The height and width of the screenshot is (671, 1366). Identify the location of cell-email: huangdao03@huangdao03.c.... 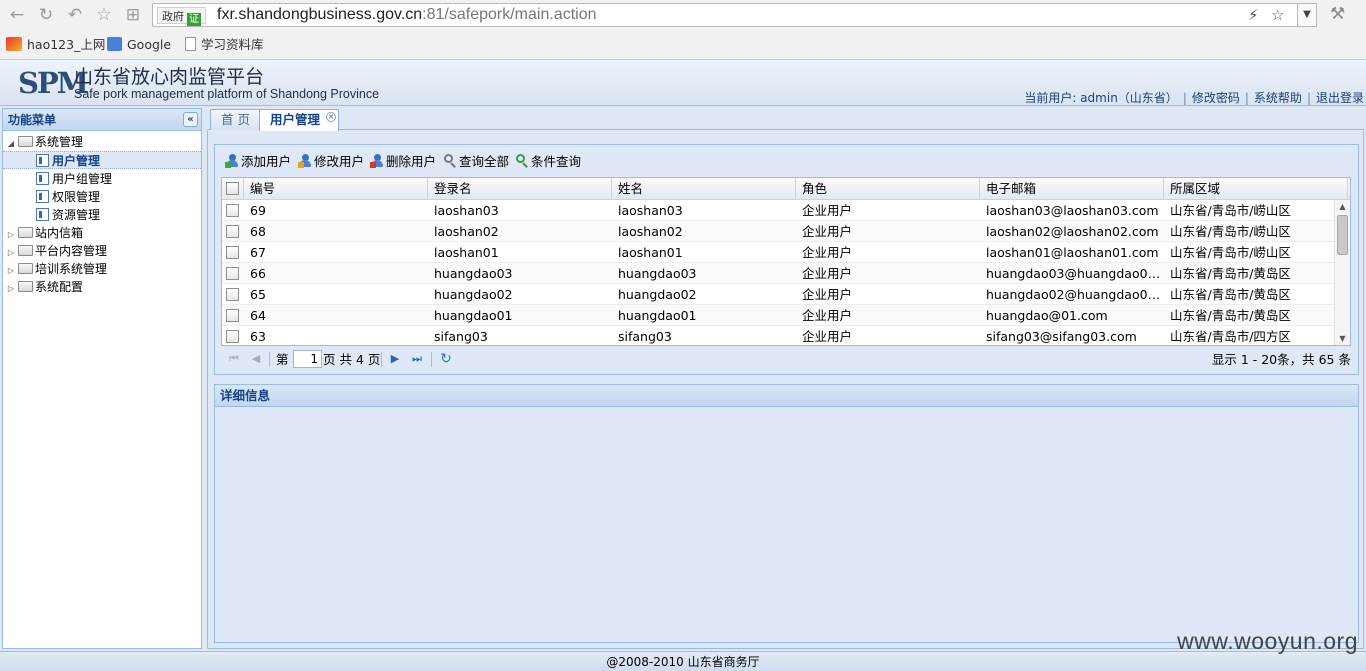
(1075, 273).